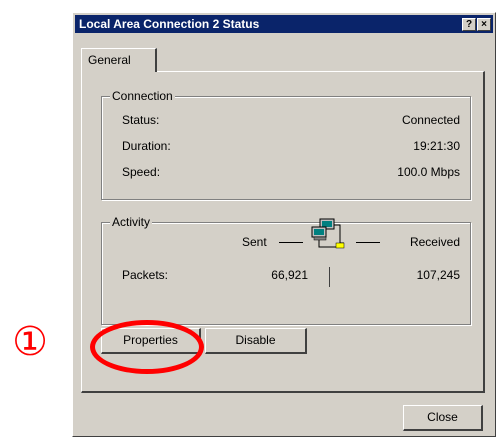  Describe the element at coordinates (289, 275) in the screenshot. I see `packets-sent-value: 66,921` at that location.